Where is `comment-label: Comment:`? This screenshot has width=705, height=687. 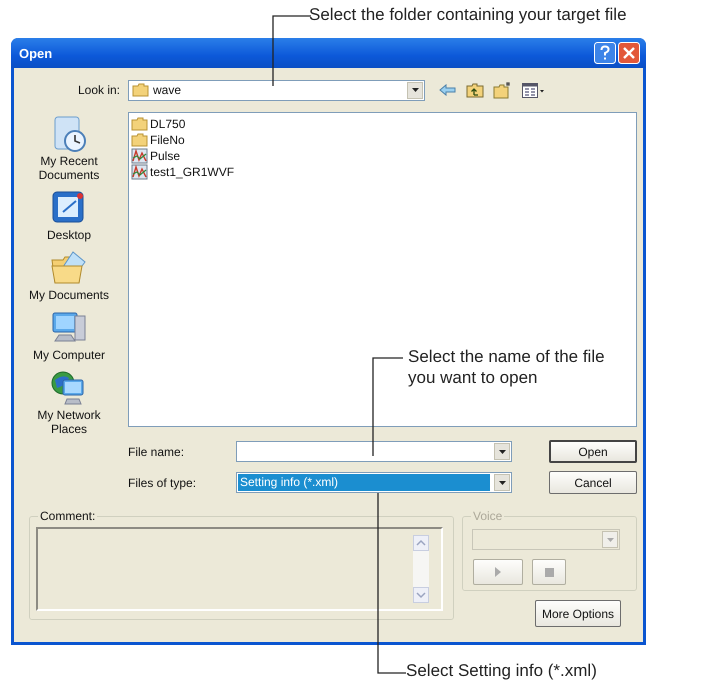
comment-label: Comment: is located at coordinates (68, 516).